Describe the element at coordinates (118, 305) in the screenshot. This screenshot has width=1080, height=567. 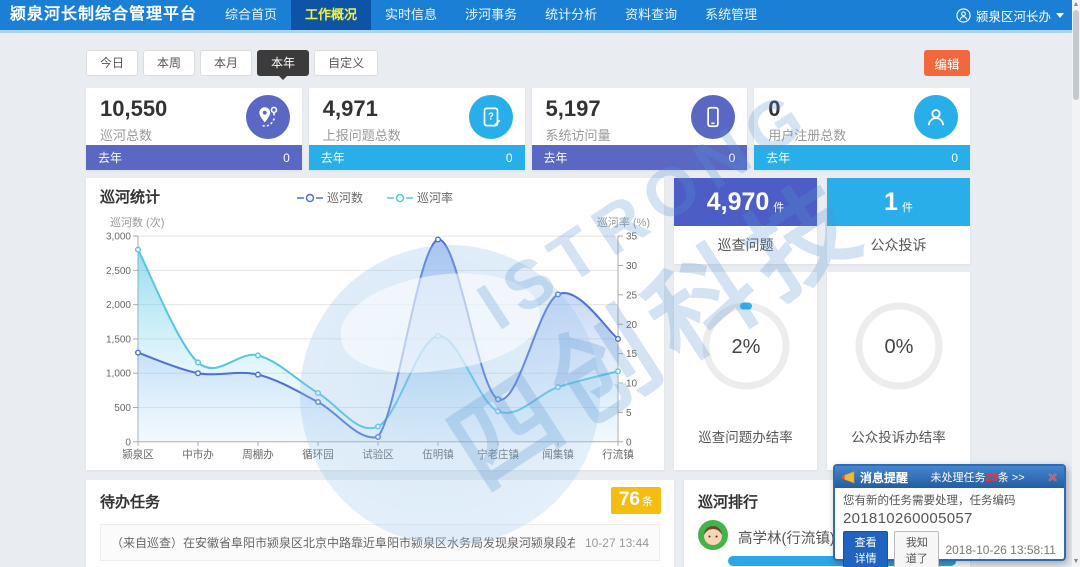
I see `svg-text: 2,000` at that location.